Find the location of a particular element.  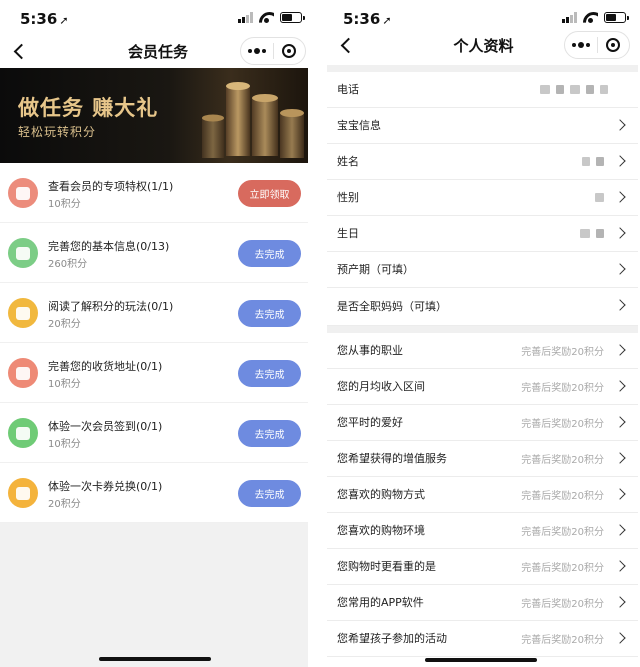

row-label: 您希望获得的增值服务 is located at coordinates (392, 458).